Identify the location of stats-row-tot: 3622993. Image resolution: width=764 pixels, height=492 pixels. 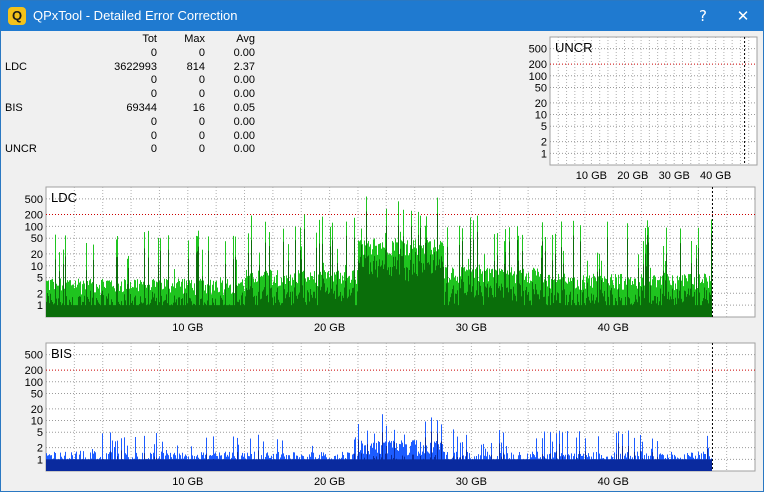
(135, 66).